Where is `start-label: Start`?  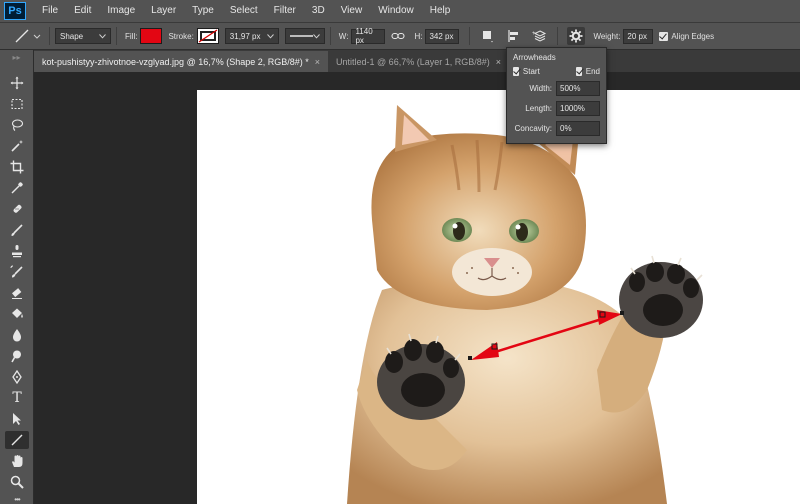
start-label: Start is located at coordinates (531, 71).